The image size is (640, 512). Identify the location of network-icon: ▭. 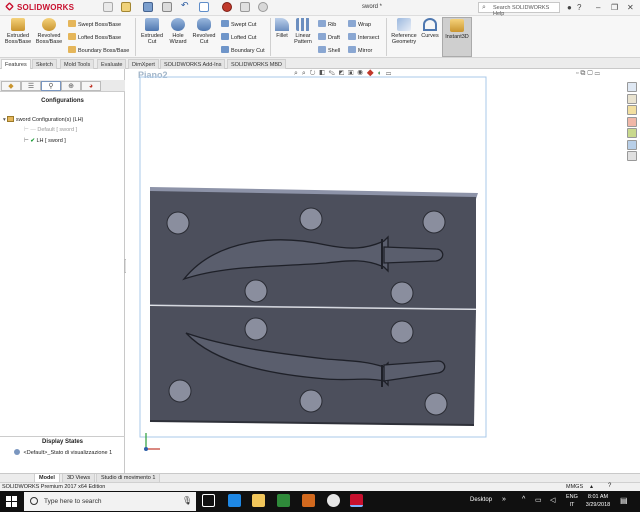
(538, 500).